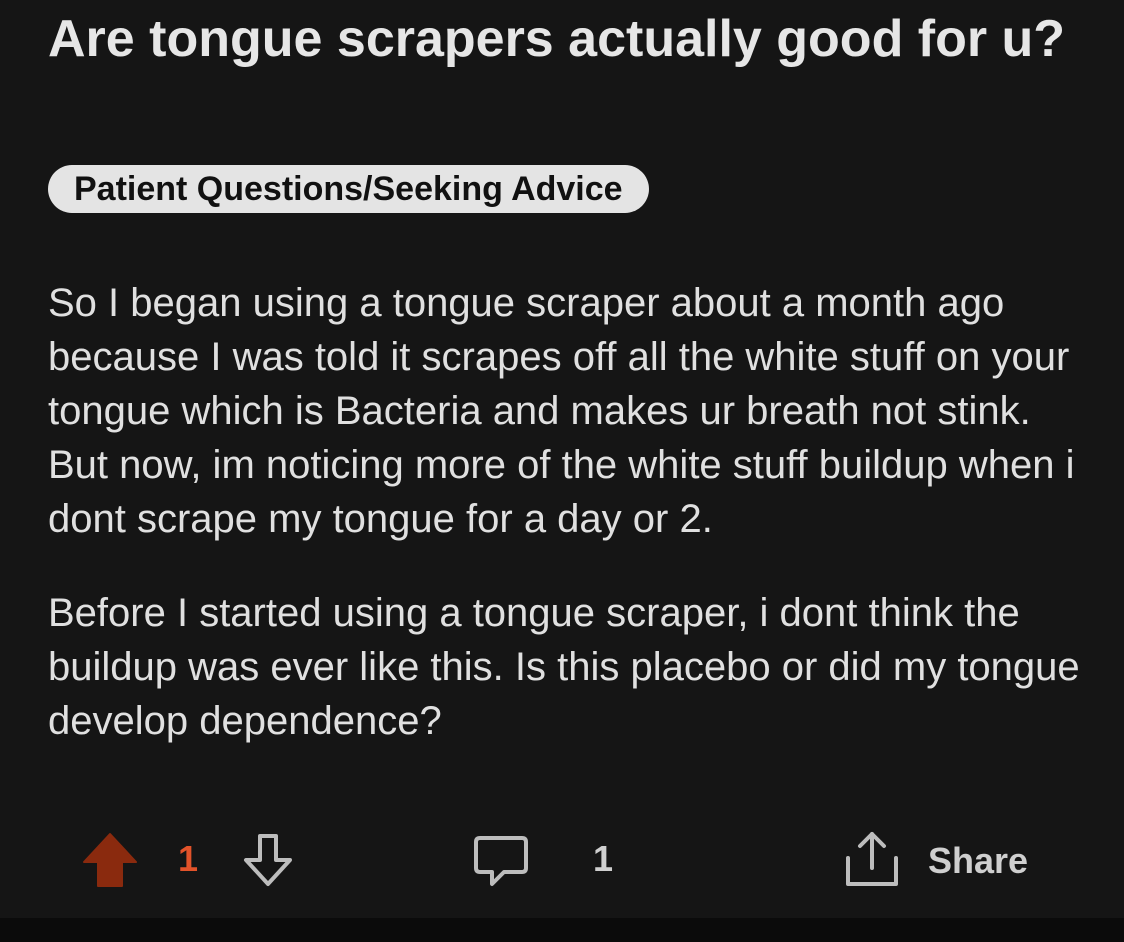 The height and width of the screenshot is (942, 1124). Describe the element at coordinates (603, 858) in the screenshot. I see `comment-count: 1` at that location.